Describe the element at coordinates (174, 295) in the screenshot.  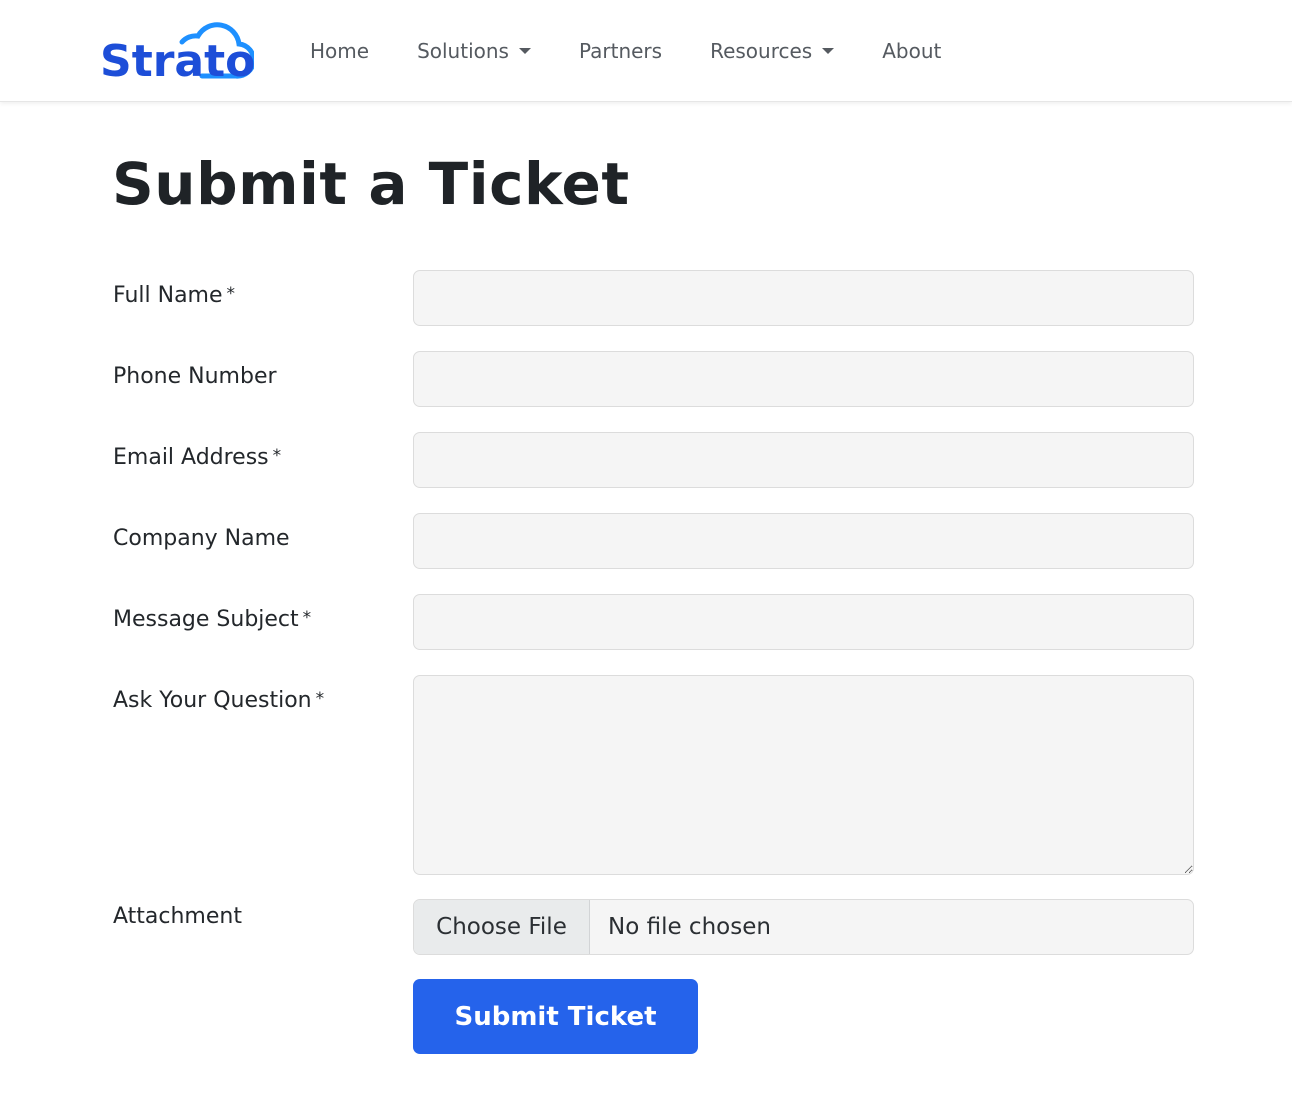
I see `full-name-label: Full Name *` at that location.